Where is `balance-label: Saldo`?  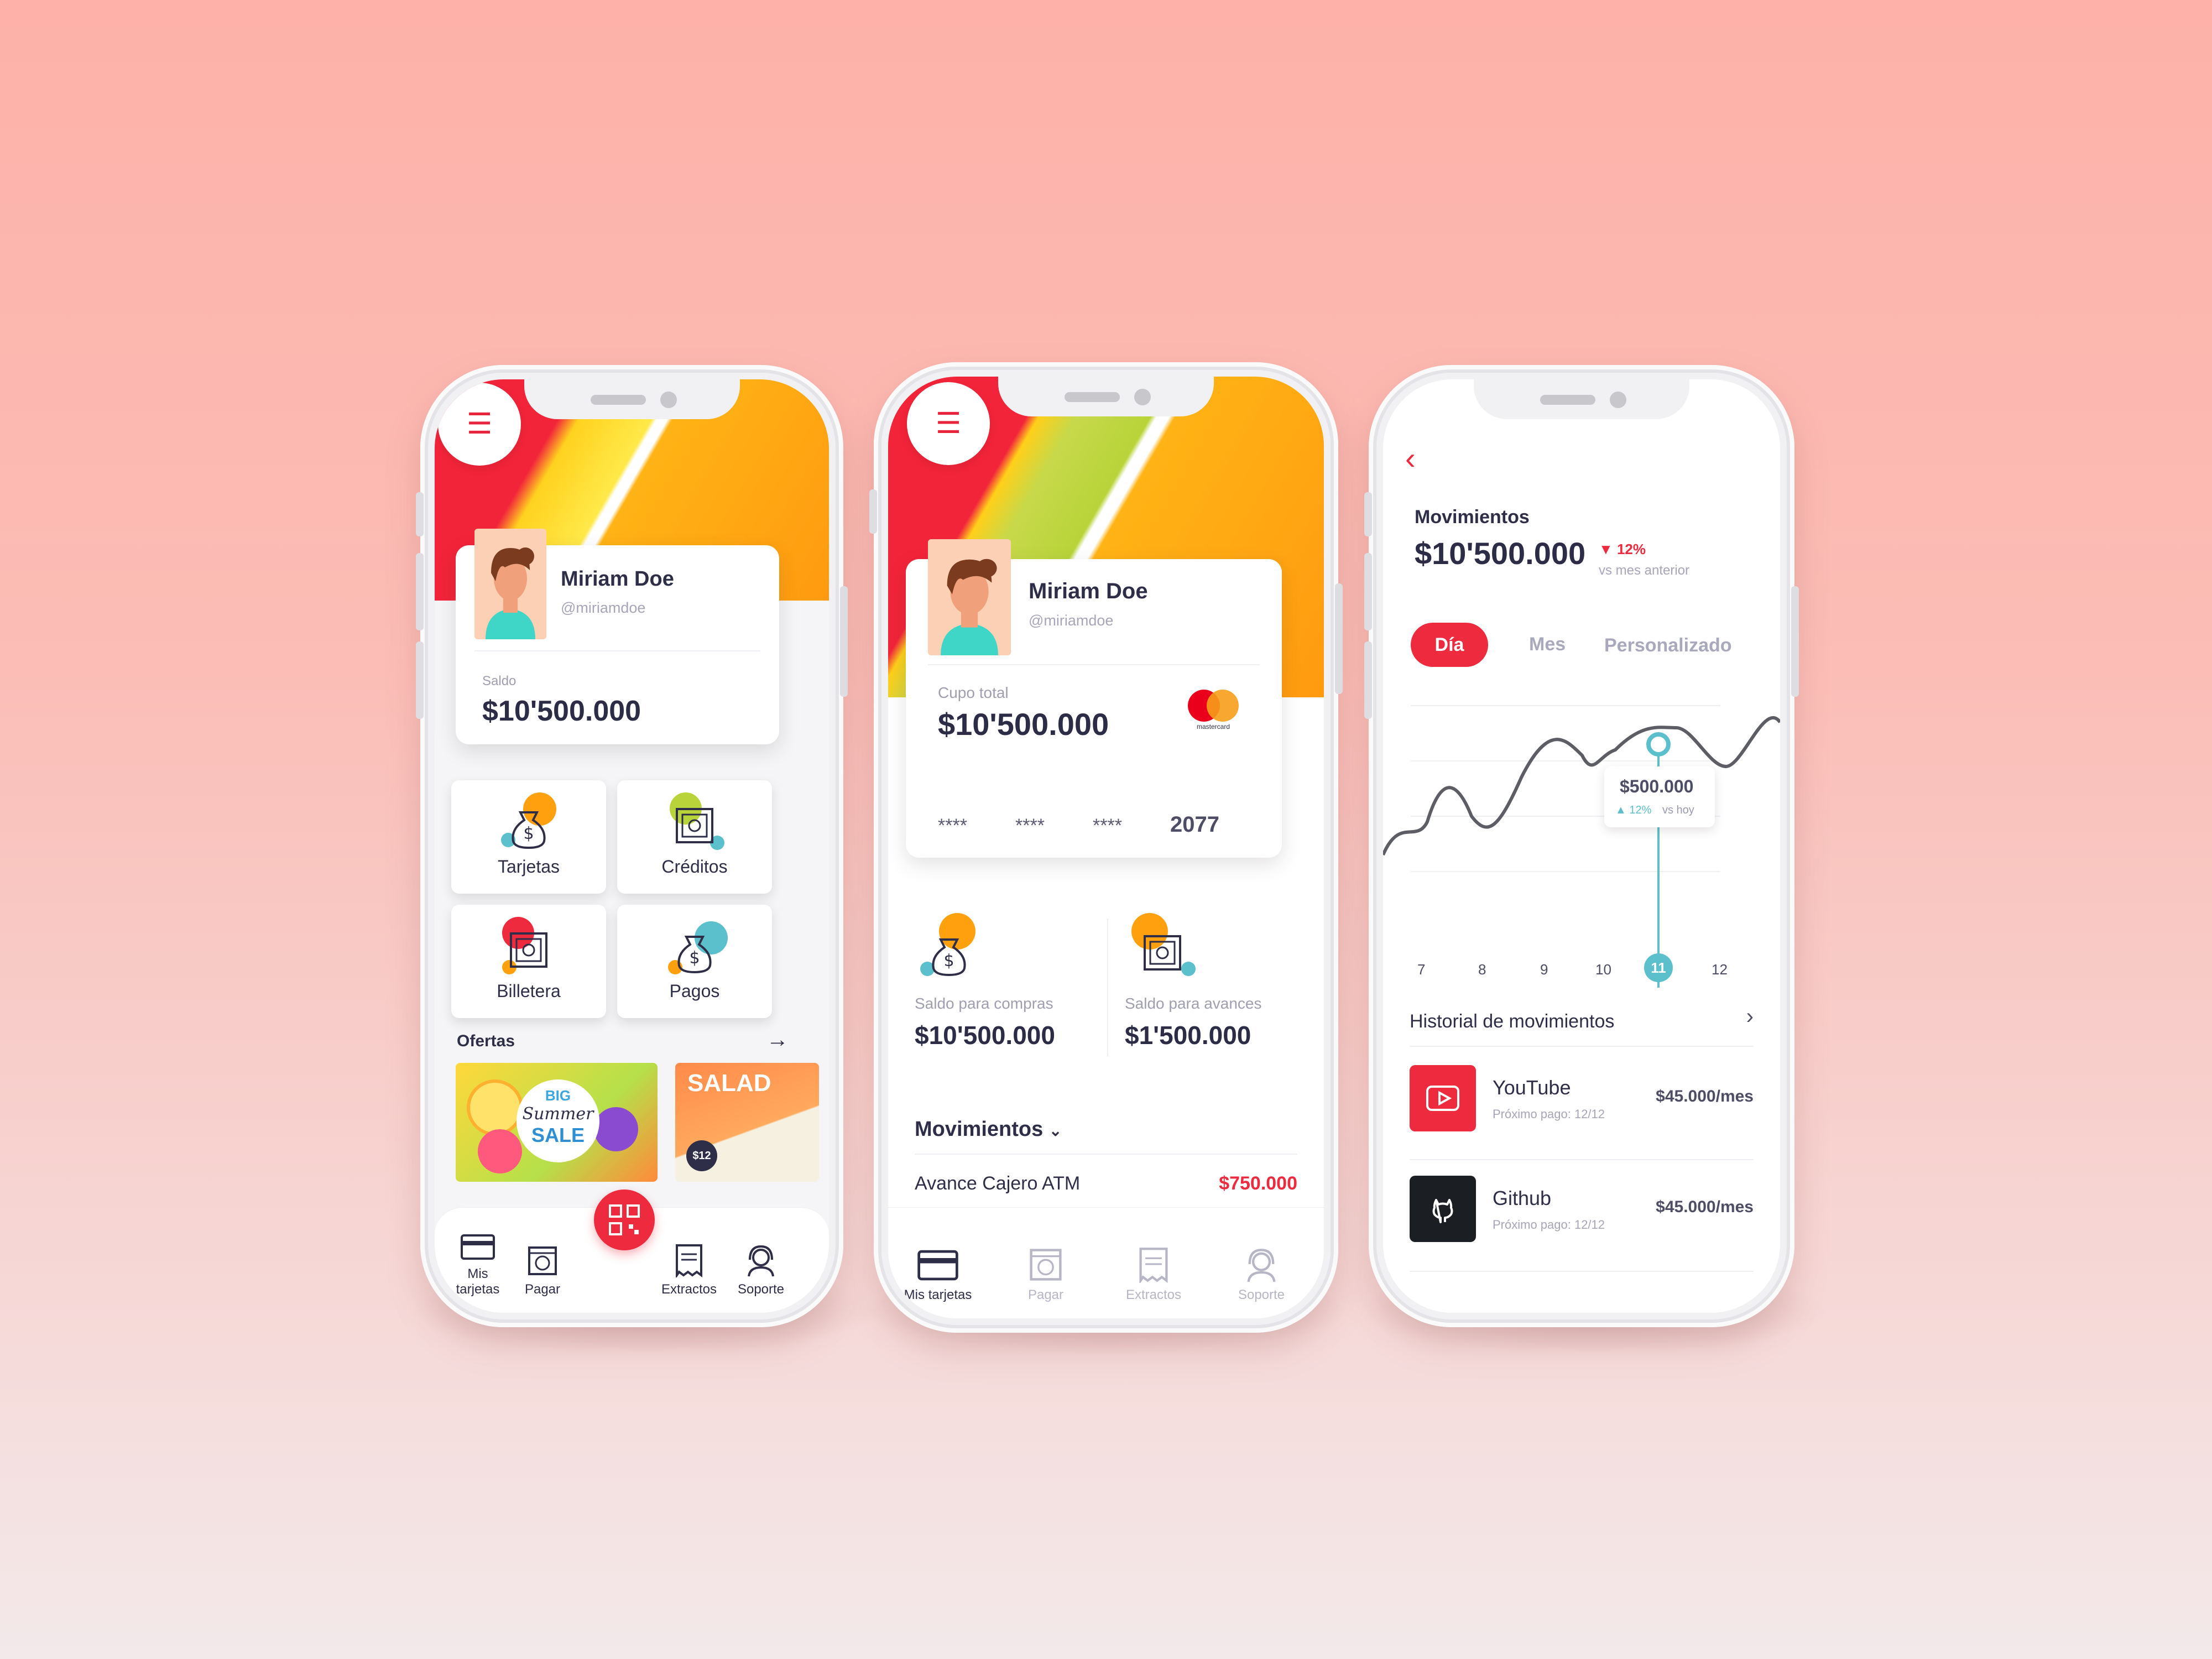 balance-label: Saldo is located at coordinates (500, 681).